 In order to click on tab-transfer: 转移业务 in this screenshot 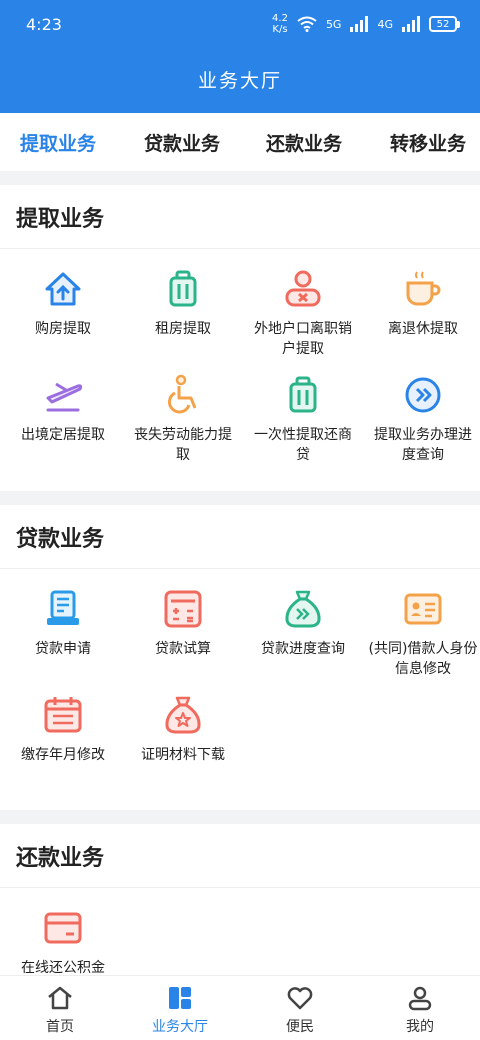, I will do `click(428, 142)`.